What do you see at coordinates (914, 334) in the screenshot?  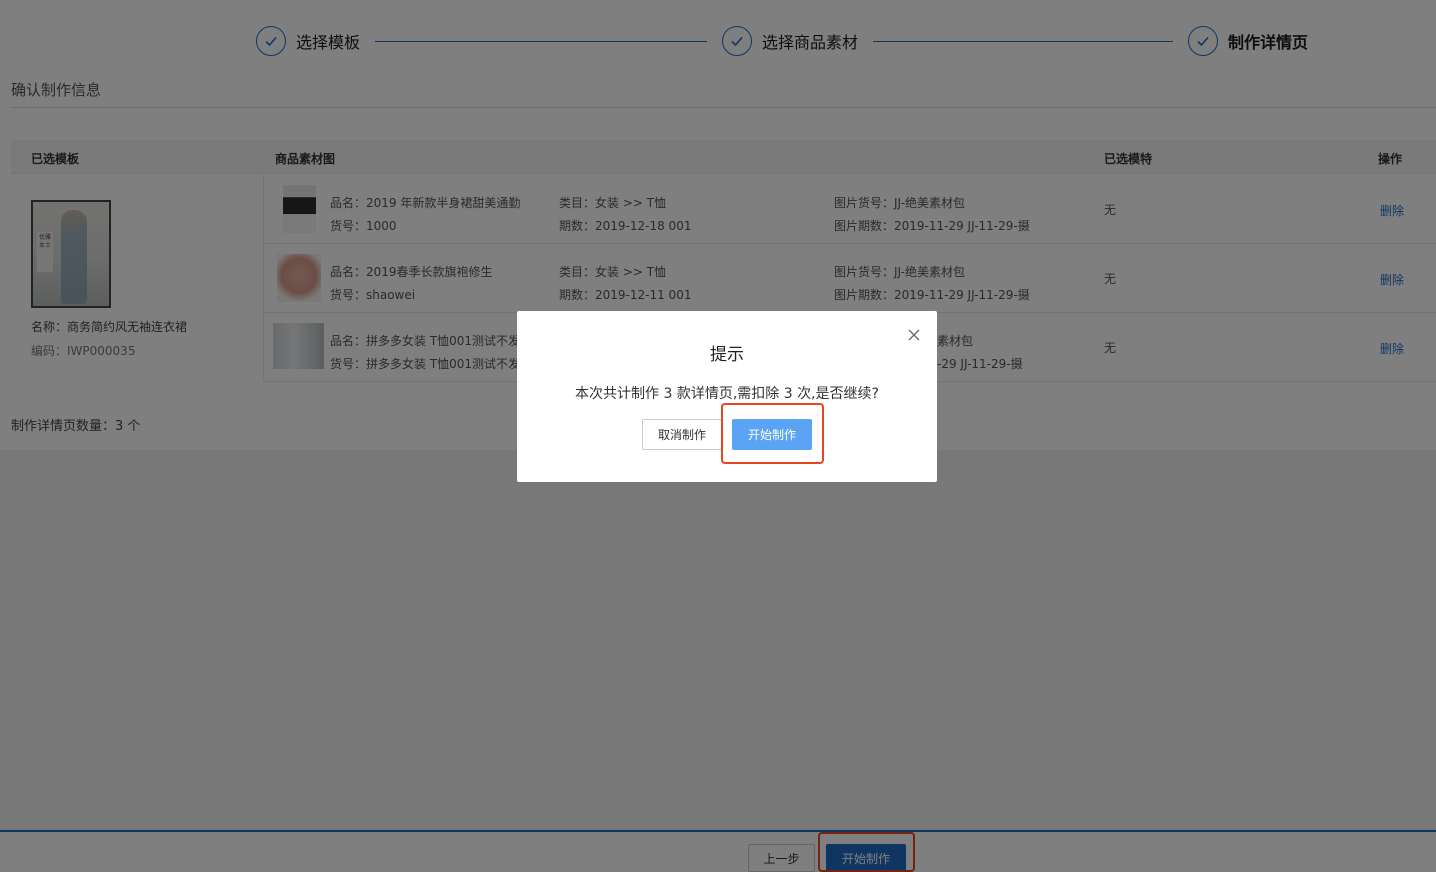 I see `close-icon` at bounding box center [914, 334].